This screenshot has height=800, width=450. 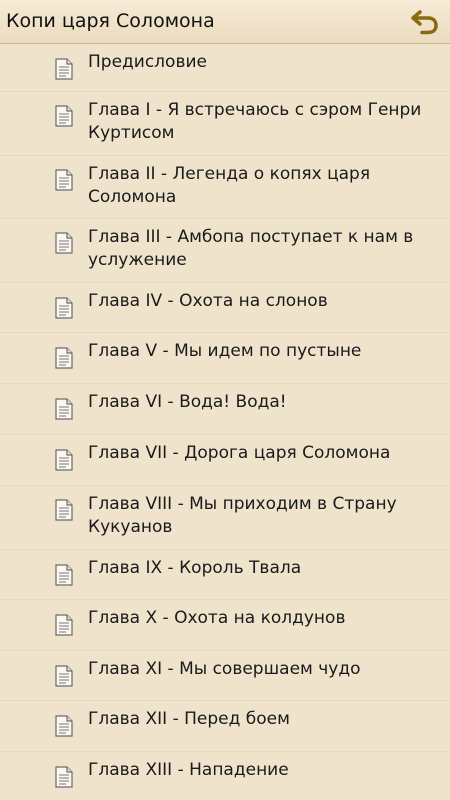 What do you see at coordinates (239, 453) in the screenshot?
I see `chapter-label: Глава VII - Дорога царя Соломона` at bounding box center [239, 453].